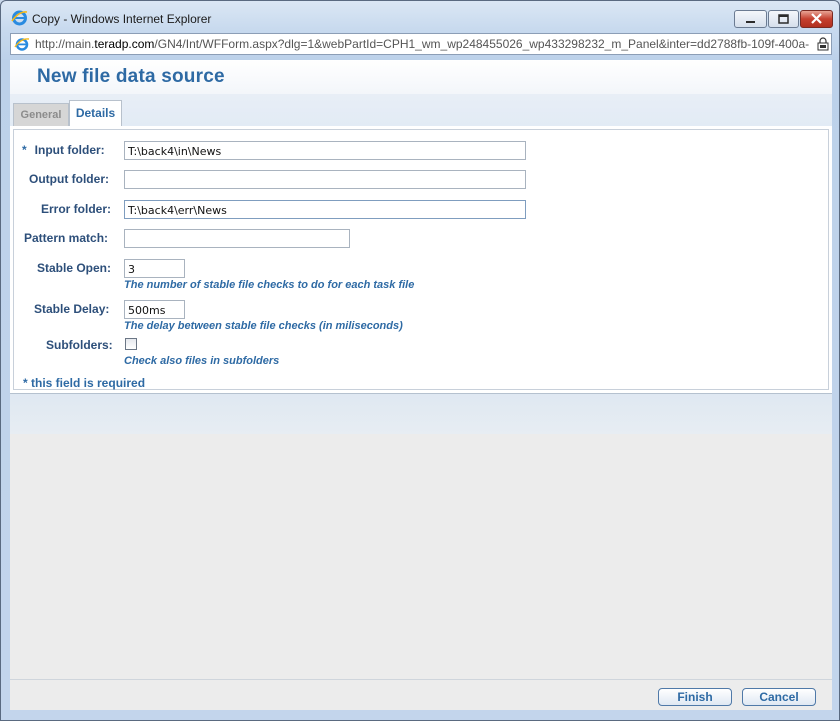  Describe the element at coordinates (325, 209) in the screenshot. I see `error-folder-field: T:\back4\err\News` at that location.